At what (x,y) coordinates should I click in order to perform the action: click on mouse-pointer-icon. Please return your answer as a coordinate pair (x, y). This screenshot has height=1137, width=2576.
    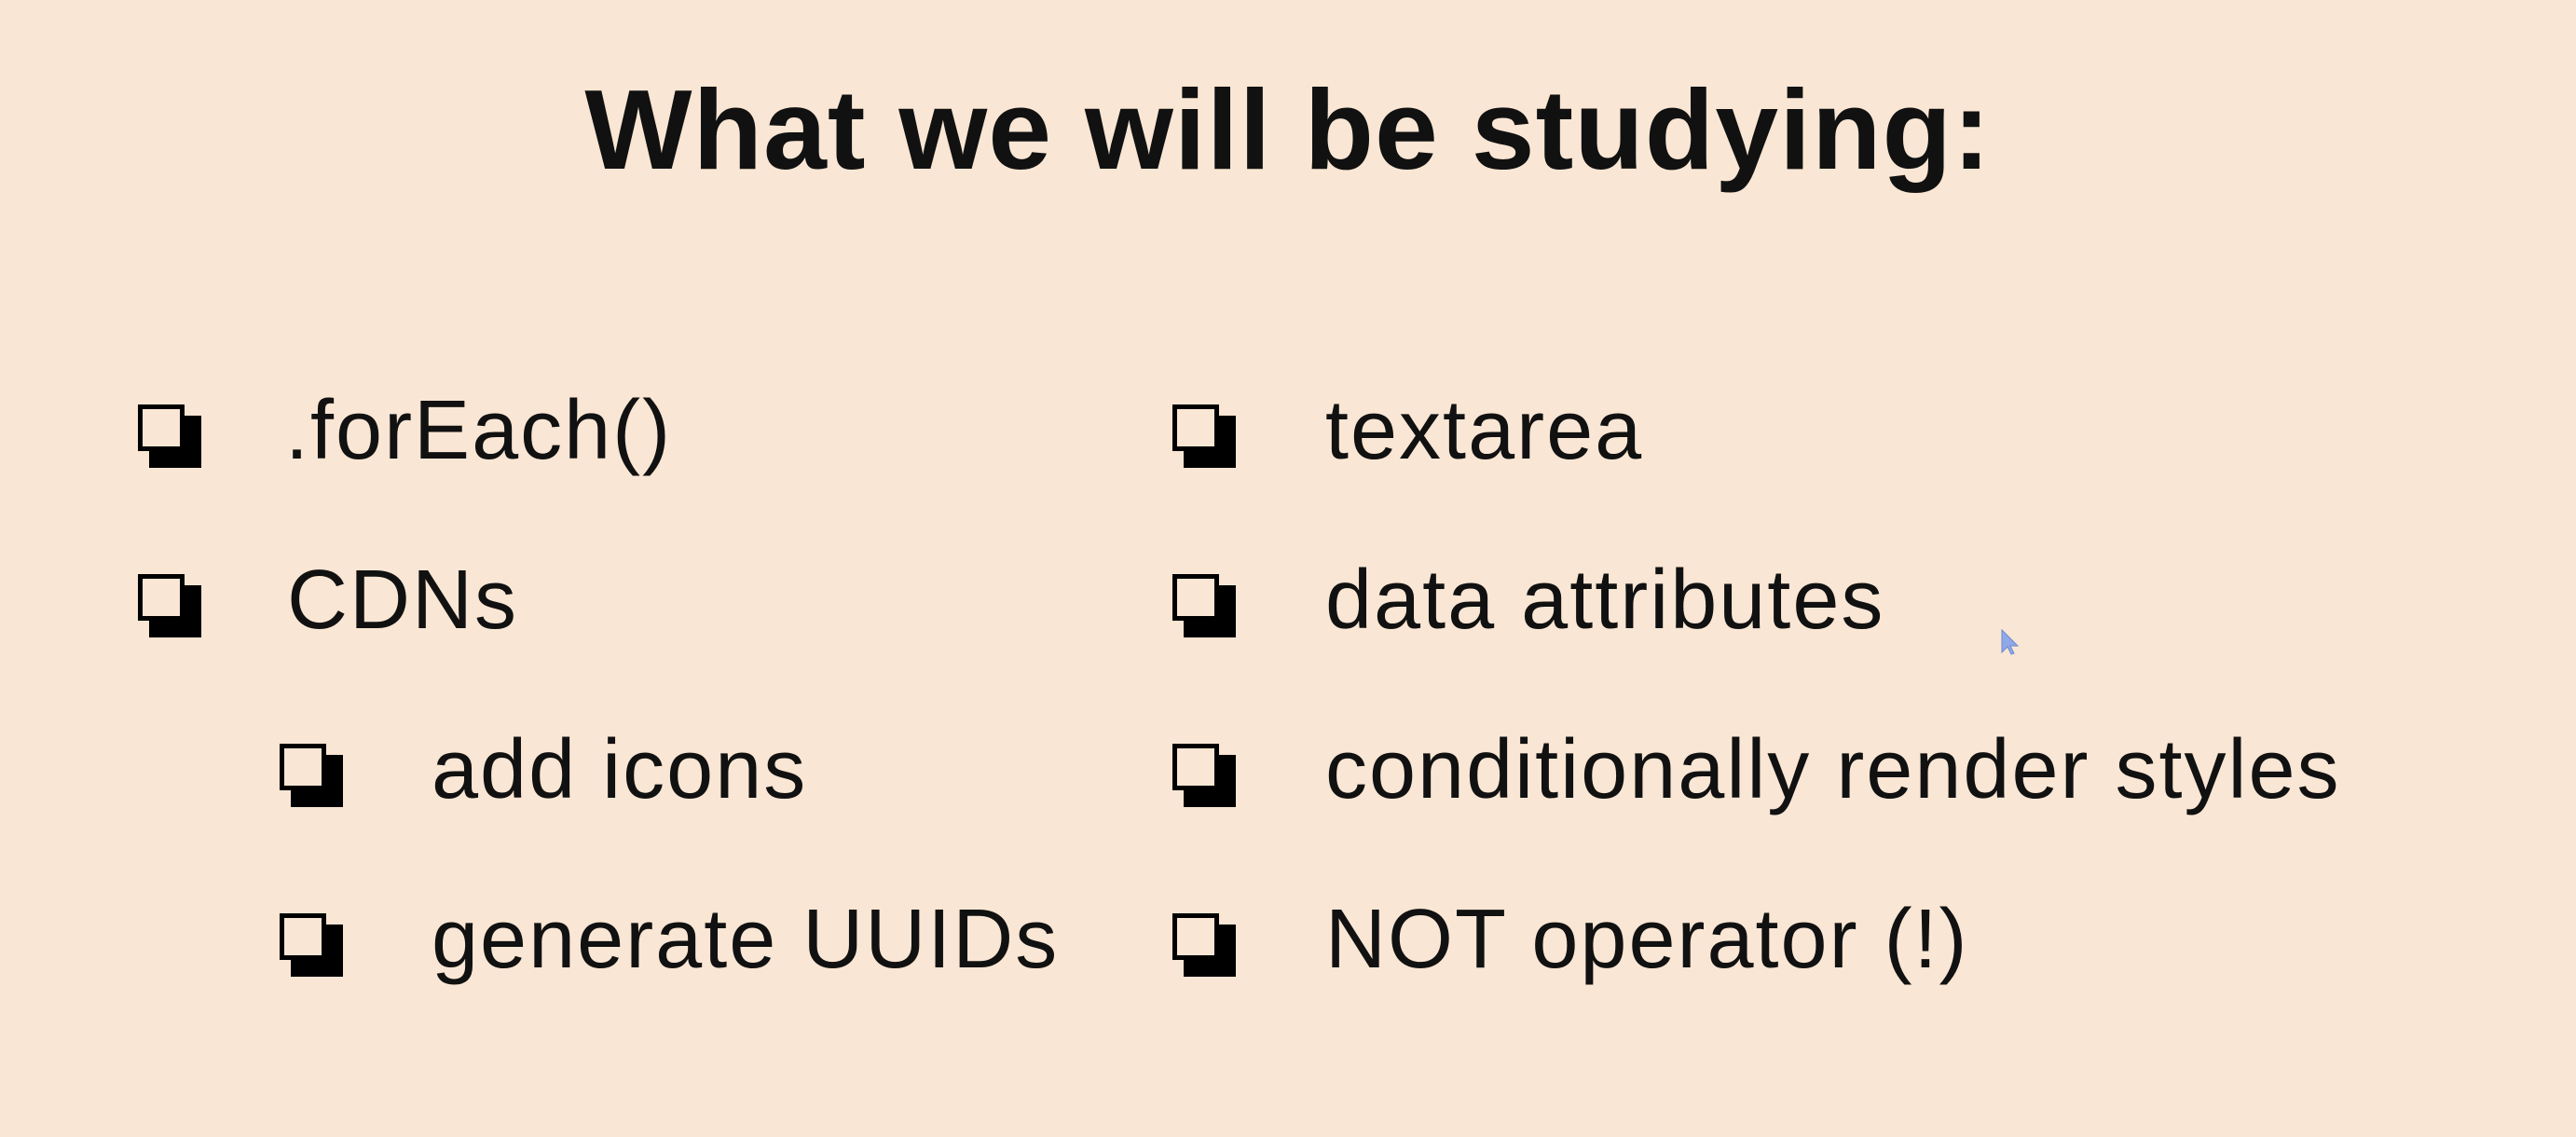
    Looking at the image, I should click on (2010, 641).